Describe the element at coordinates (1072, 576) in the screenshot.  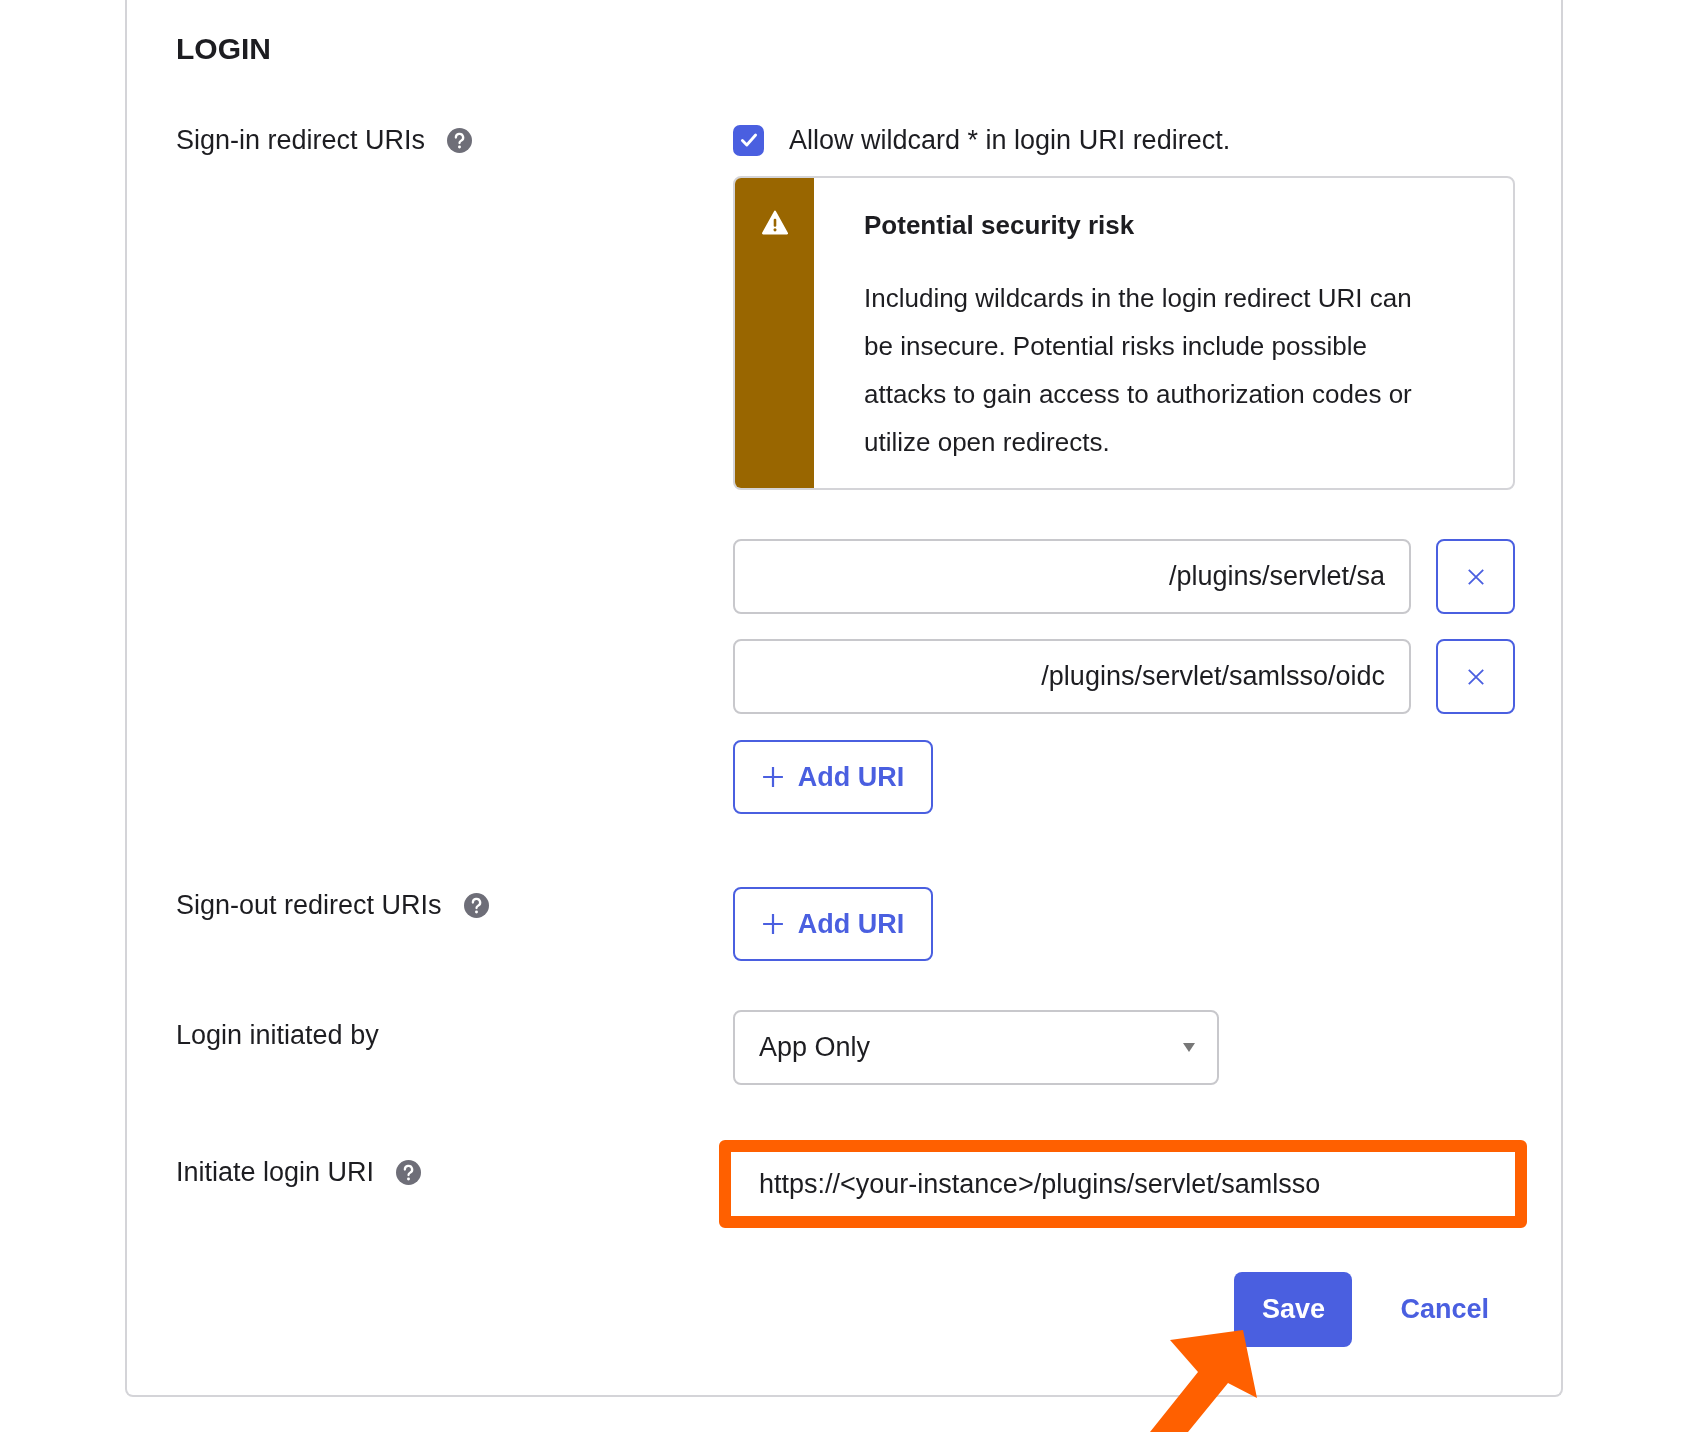
I see `uri-field: /plugins/servlet/sa` at that location.